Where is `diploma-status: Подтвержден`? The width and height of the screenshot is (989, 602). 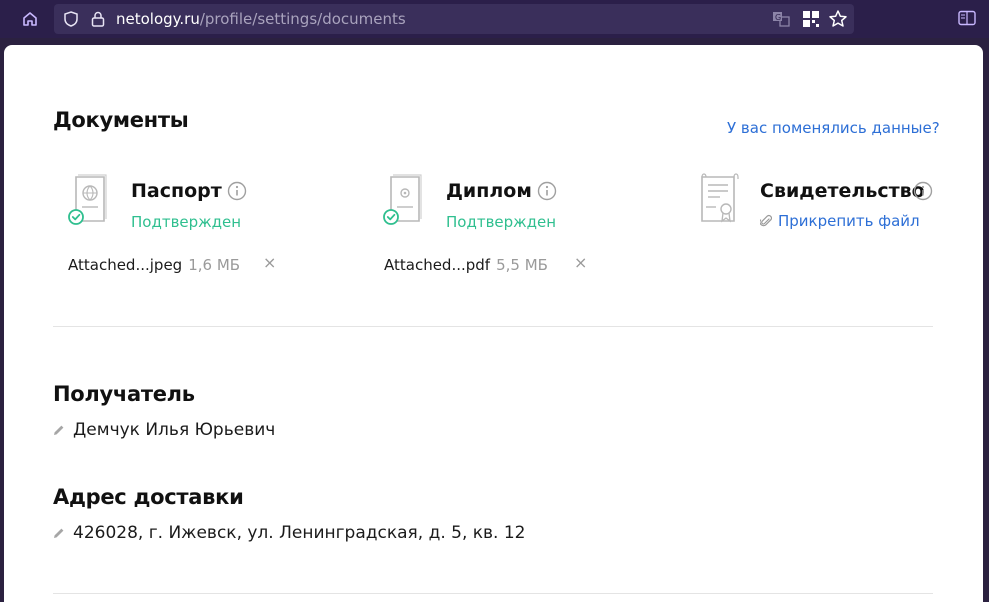 diploma-status: Подтвержден is located at coordinates (501, 222).